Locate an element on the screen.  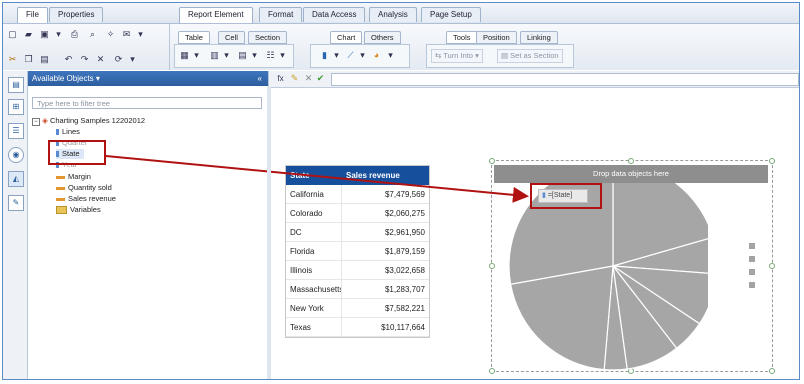
drag-arrow is located at coordinates (317, 179).